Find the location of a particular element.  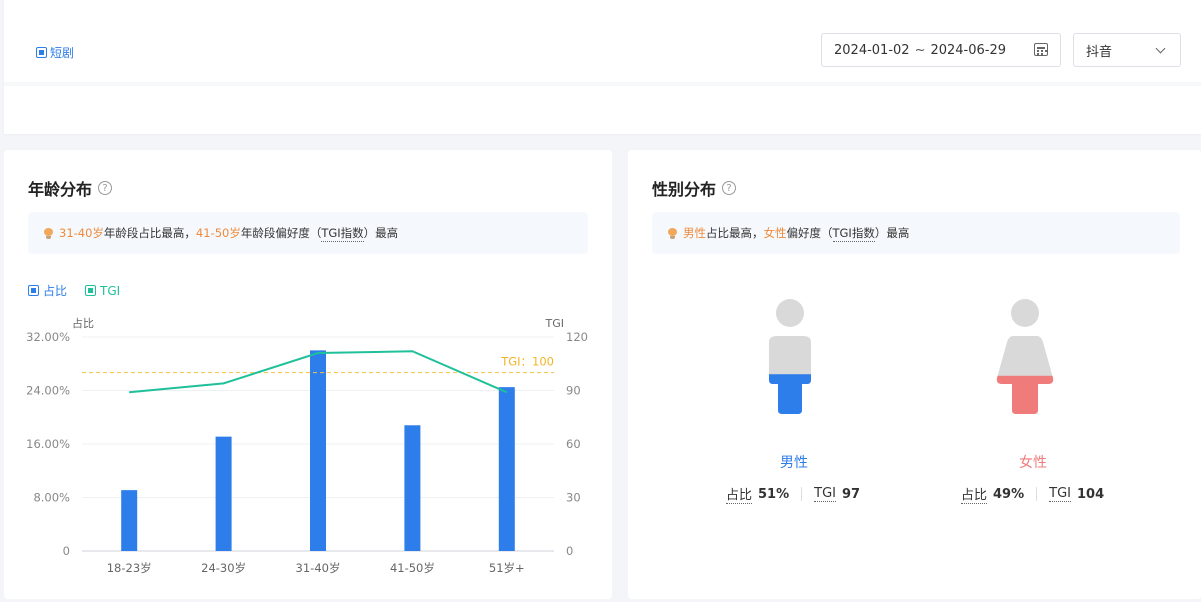

female-fill is located at coordinates (1025, 394).